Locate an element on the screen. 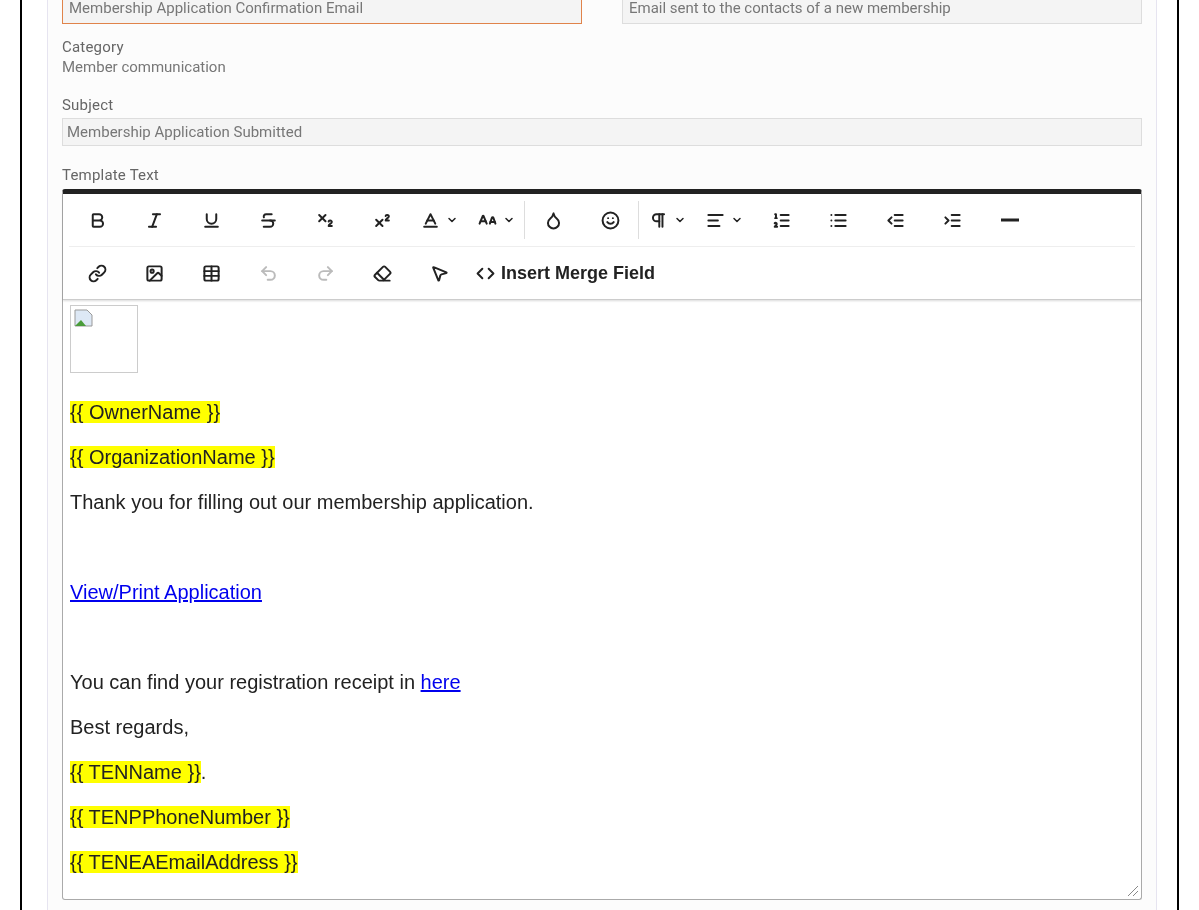  insert-merge-field-button: Insert Merge Field is located at coordinates (566, 273).